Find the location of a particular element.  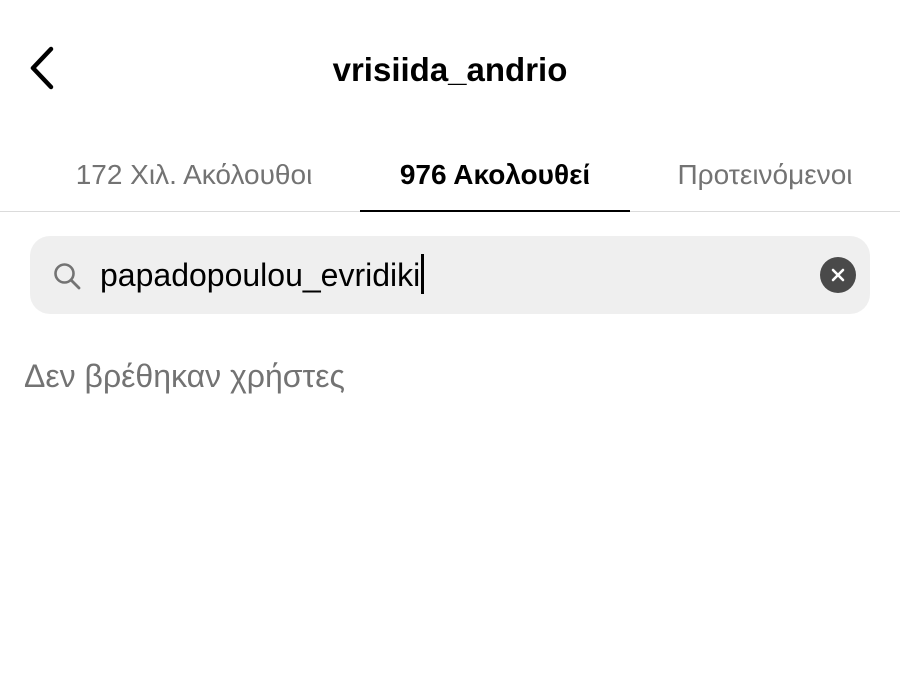

page-title: vrisiida_andrio is located at coordinates (450, 69).